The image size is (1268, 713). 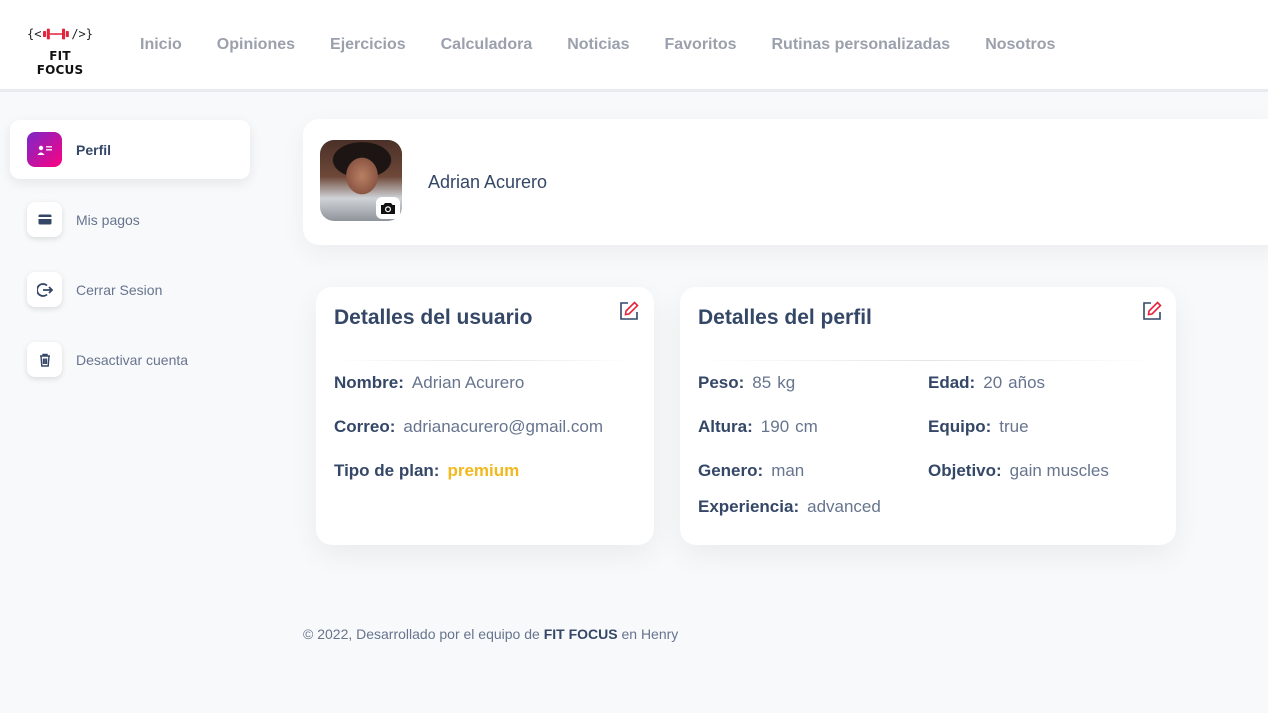 I want to click on detail-label: Altura:, so click(x=725, y=426).